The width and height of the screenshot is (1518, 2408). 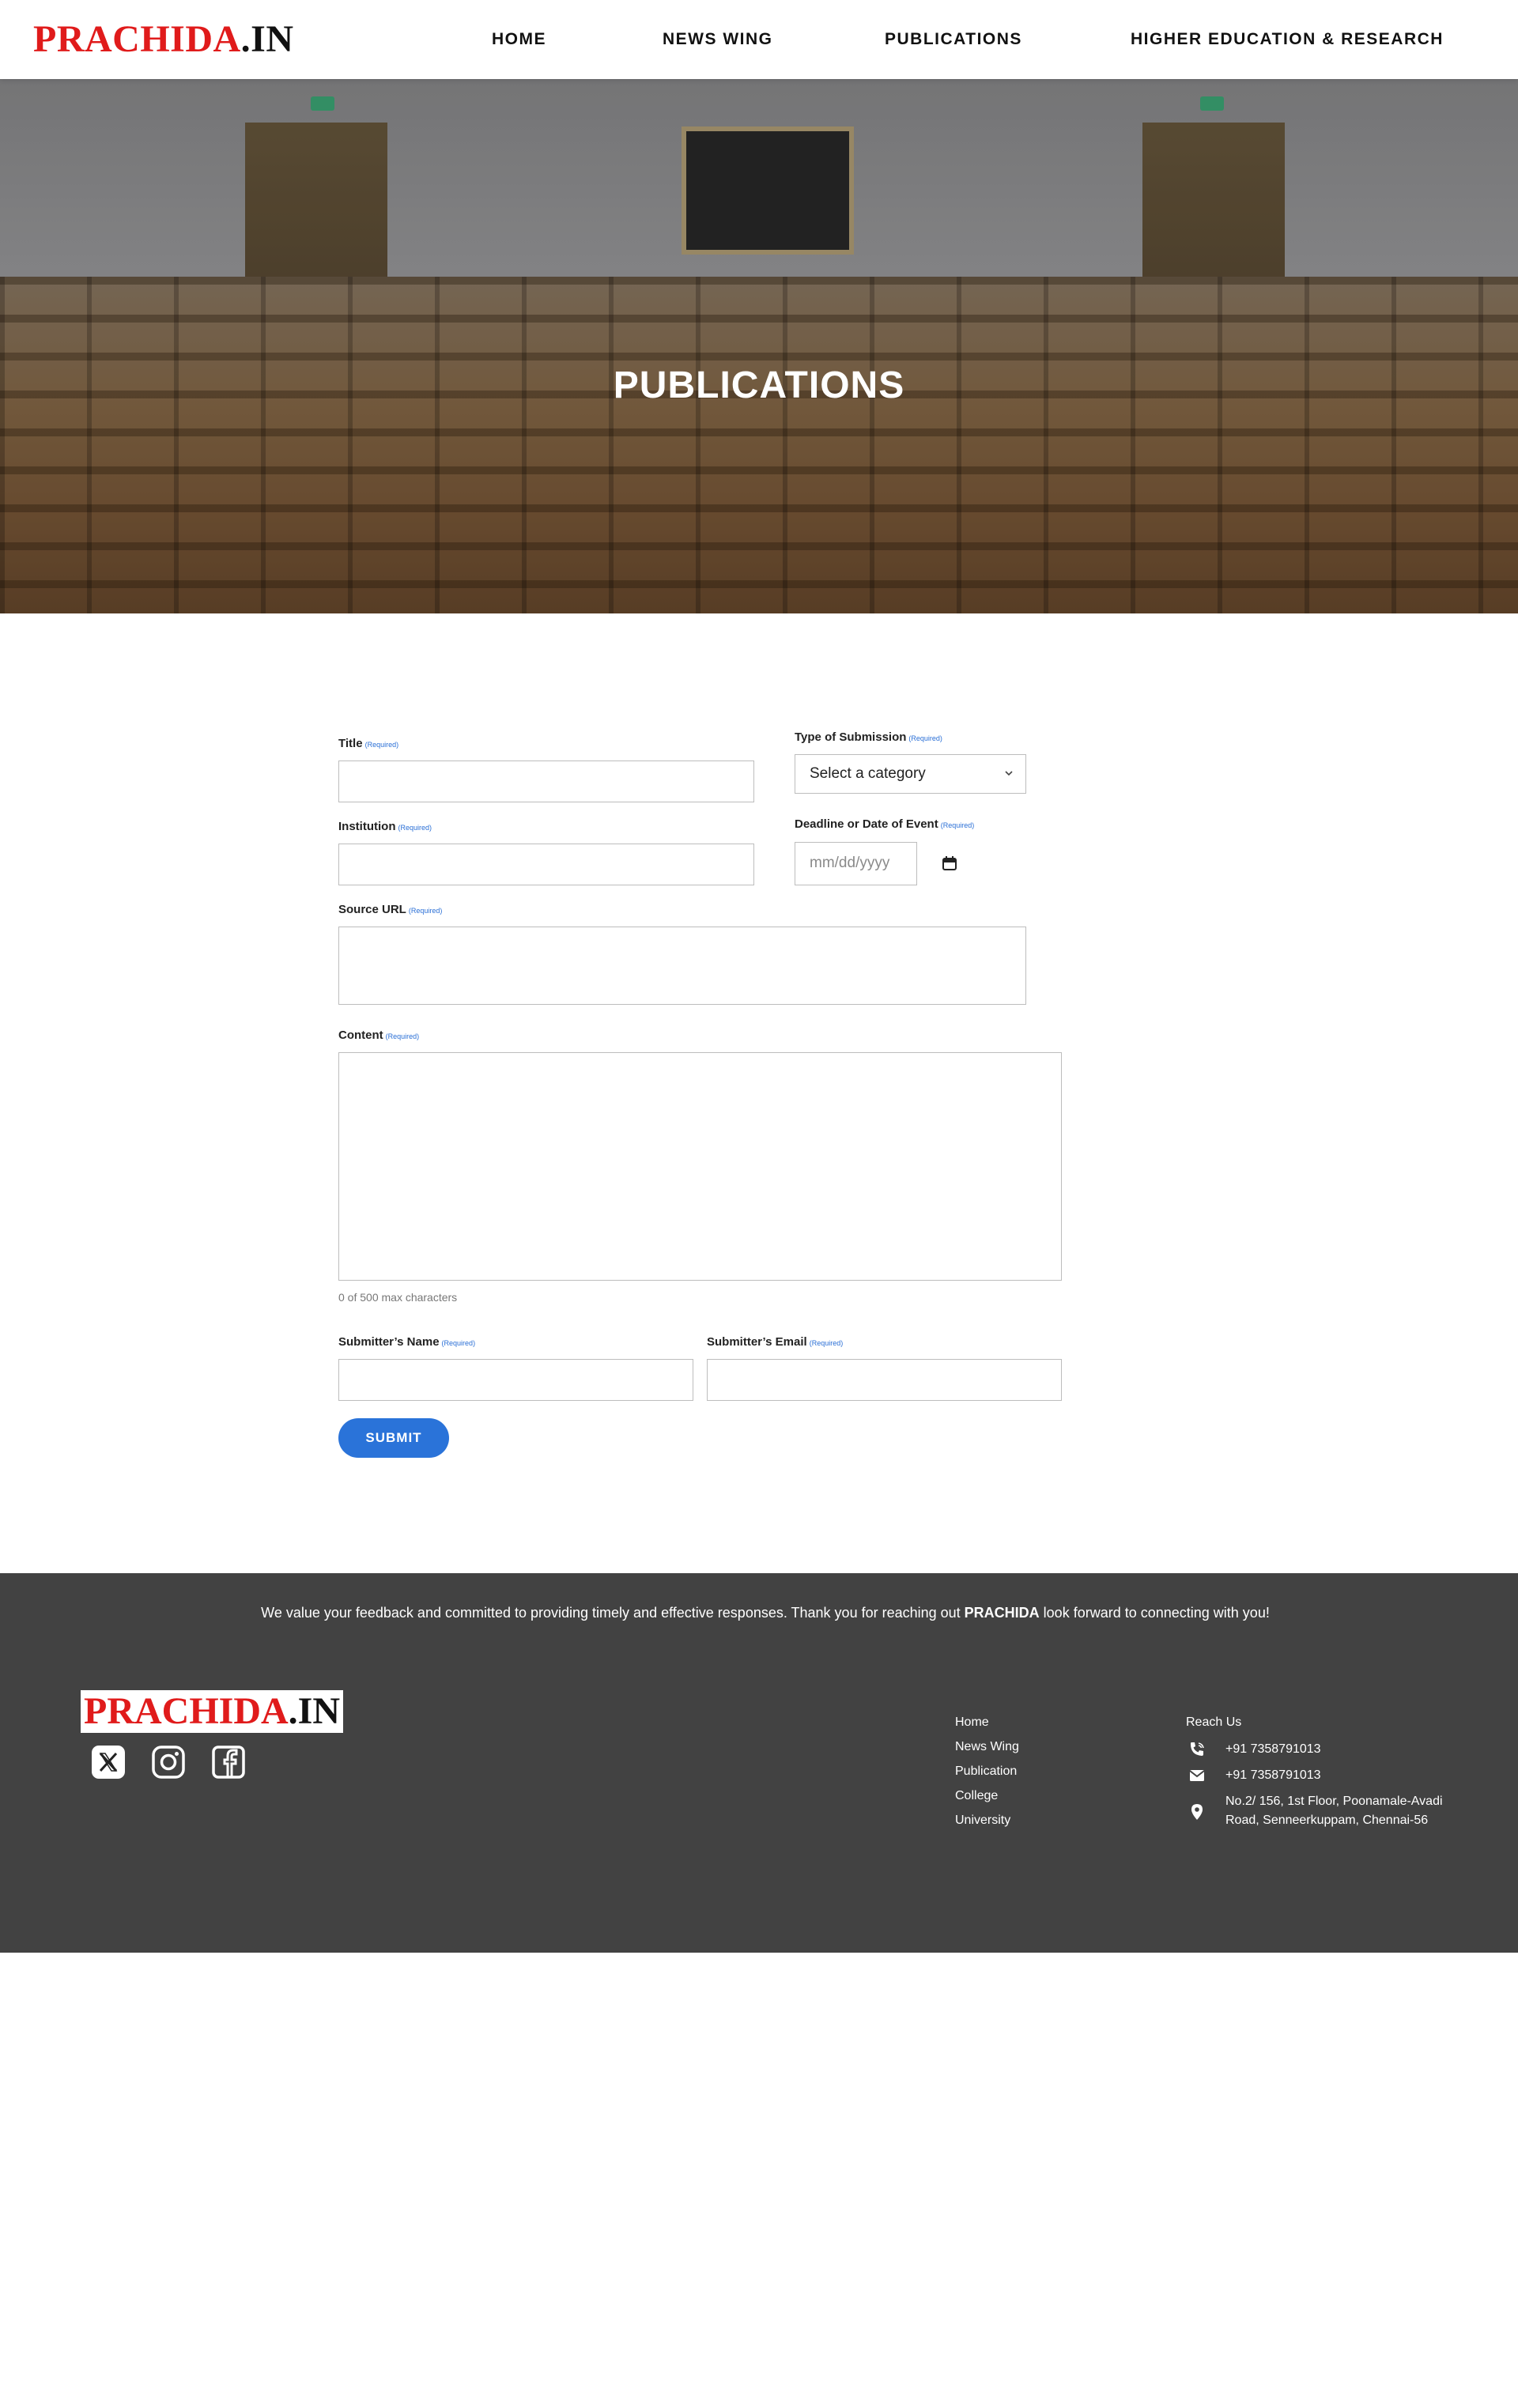 I want to click on title-label: Title (Required), so click(x=368, y=743).